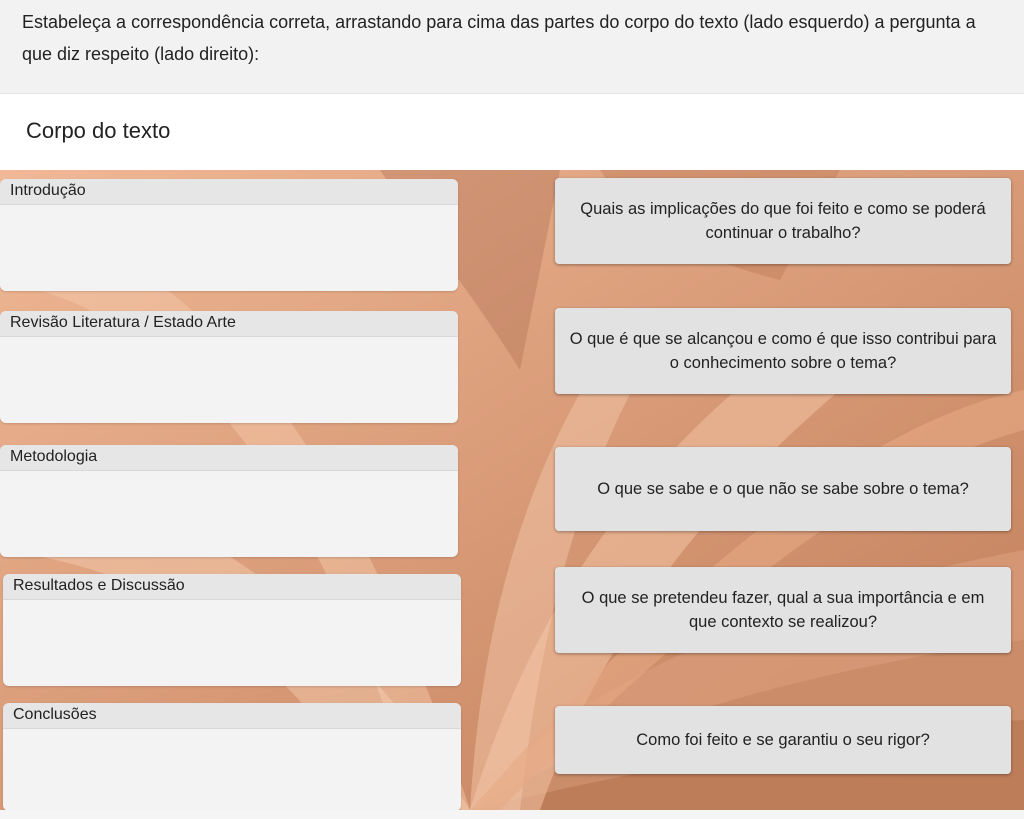 Image resolution: width=1024 pixels, height=819 pixels. What do you see at coordinates (232, 587) in the screenshot?
I see `dropzone-label: Resultados e Discussão` at bounding box center [232, 587].